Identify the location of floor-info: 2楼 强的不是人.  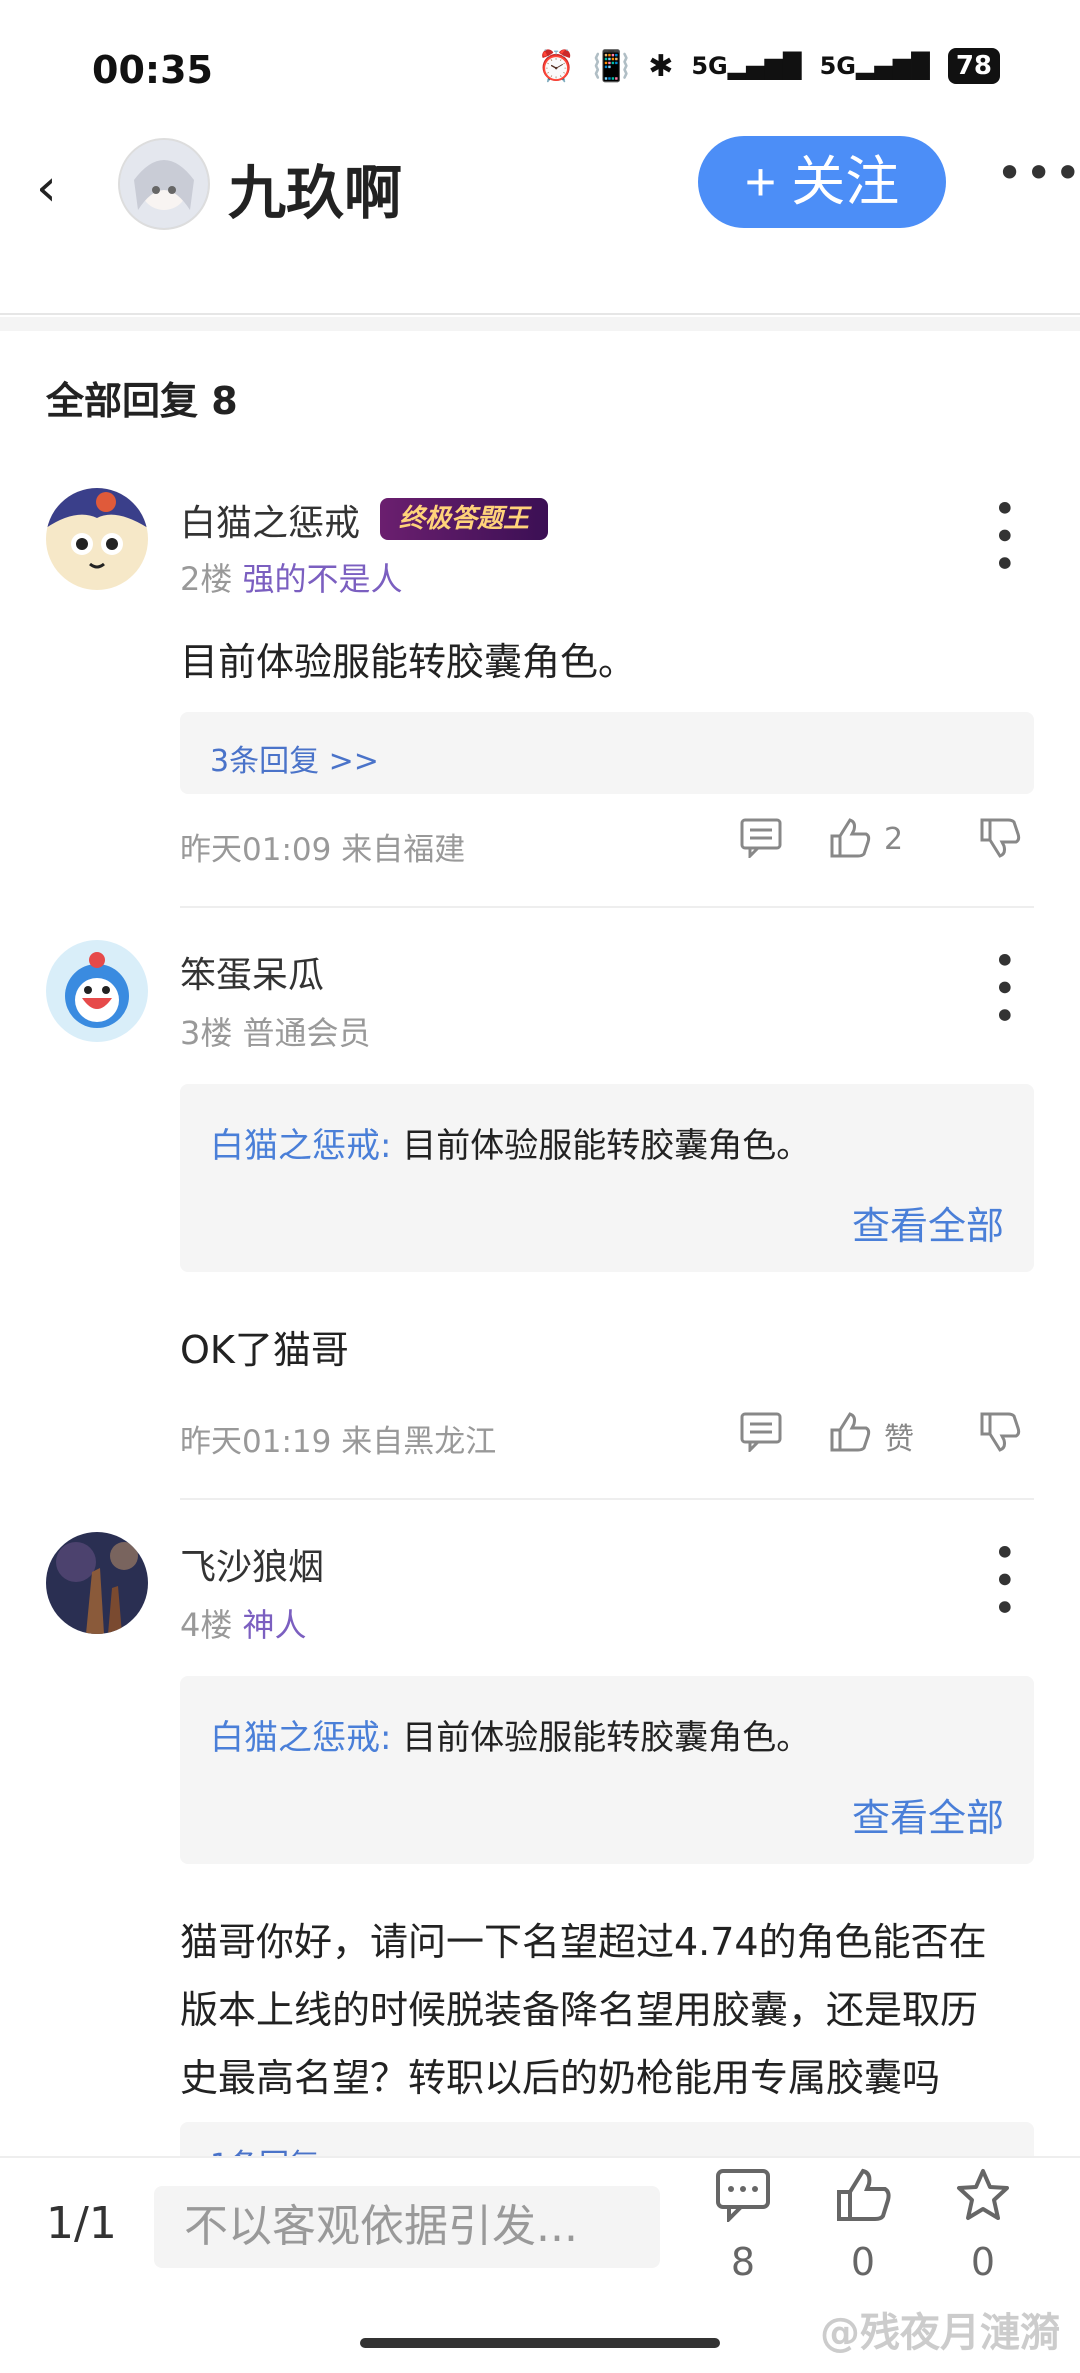
(291, 577).